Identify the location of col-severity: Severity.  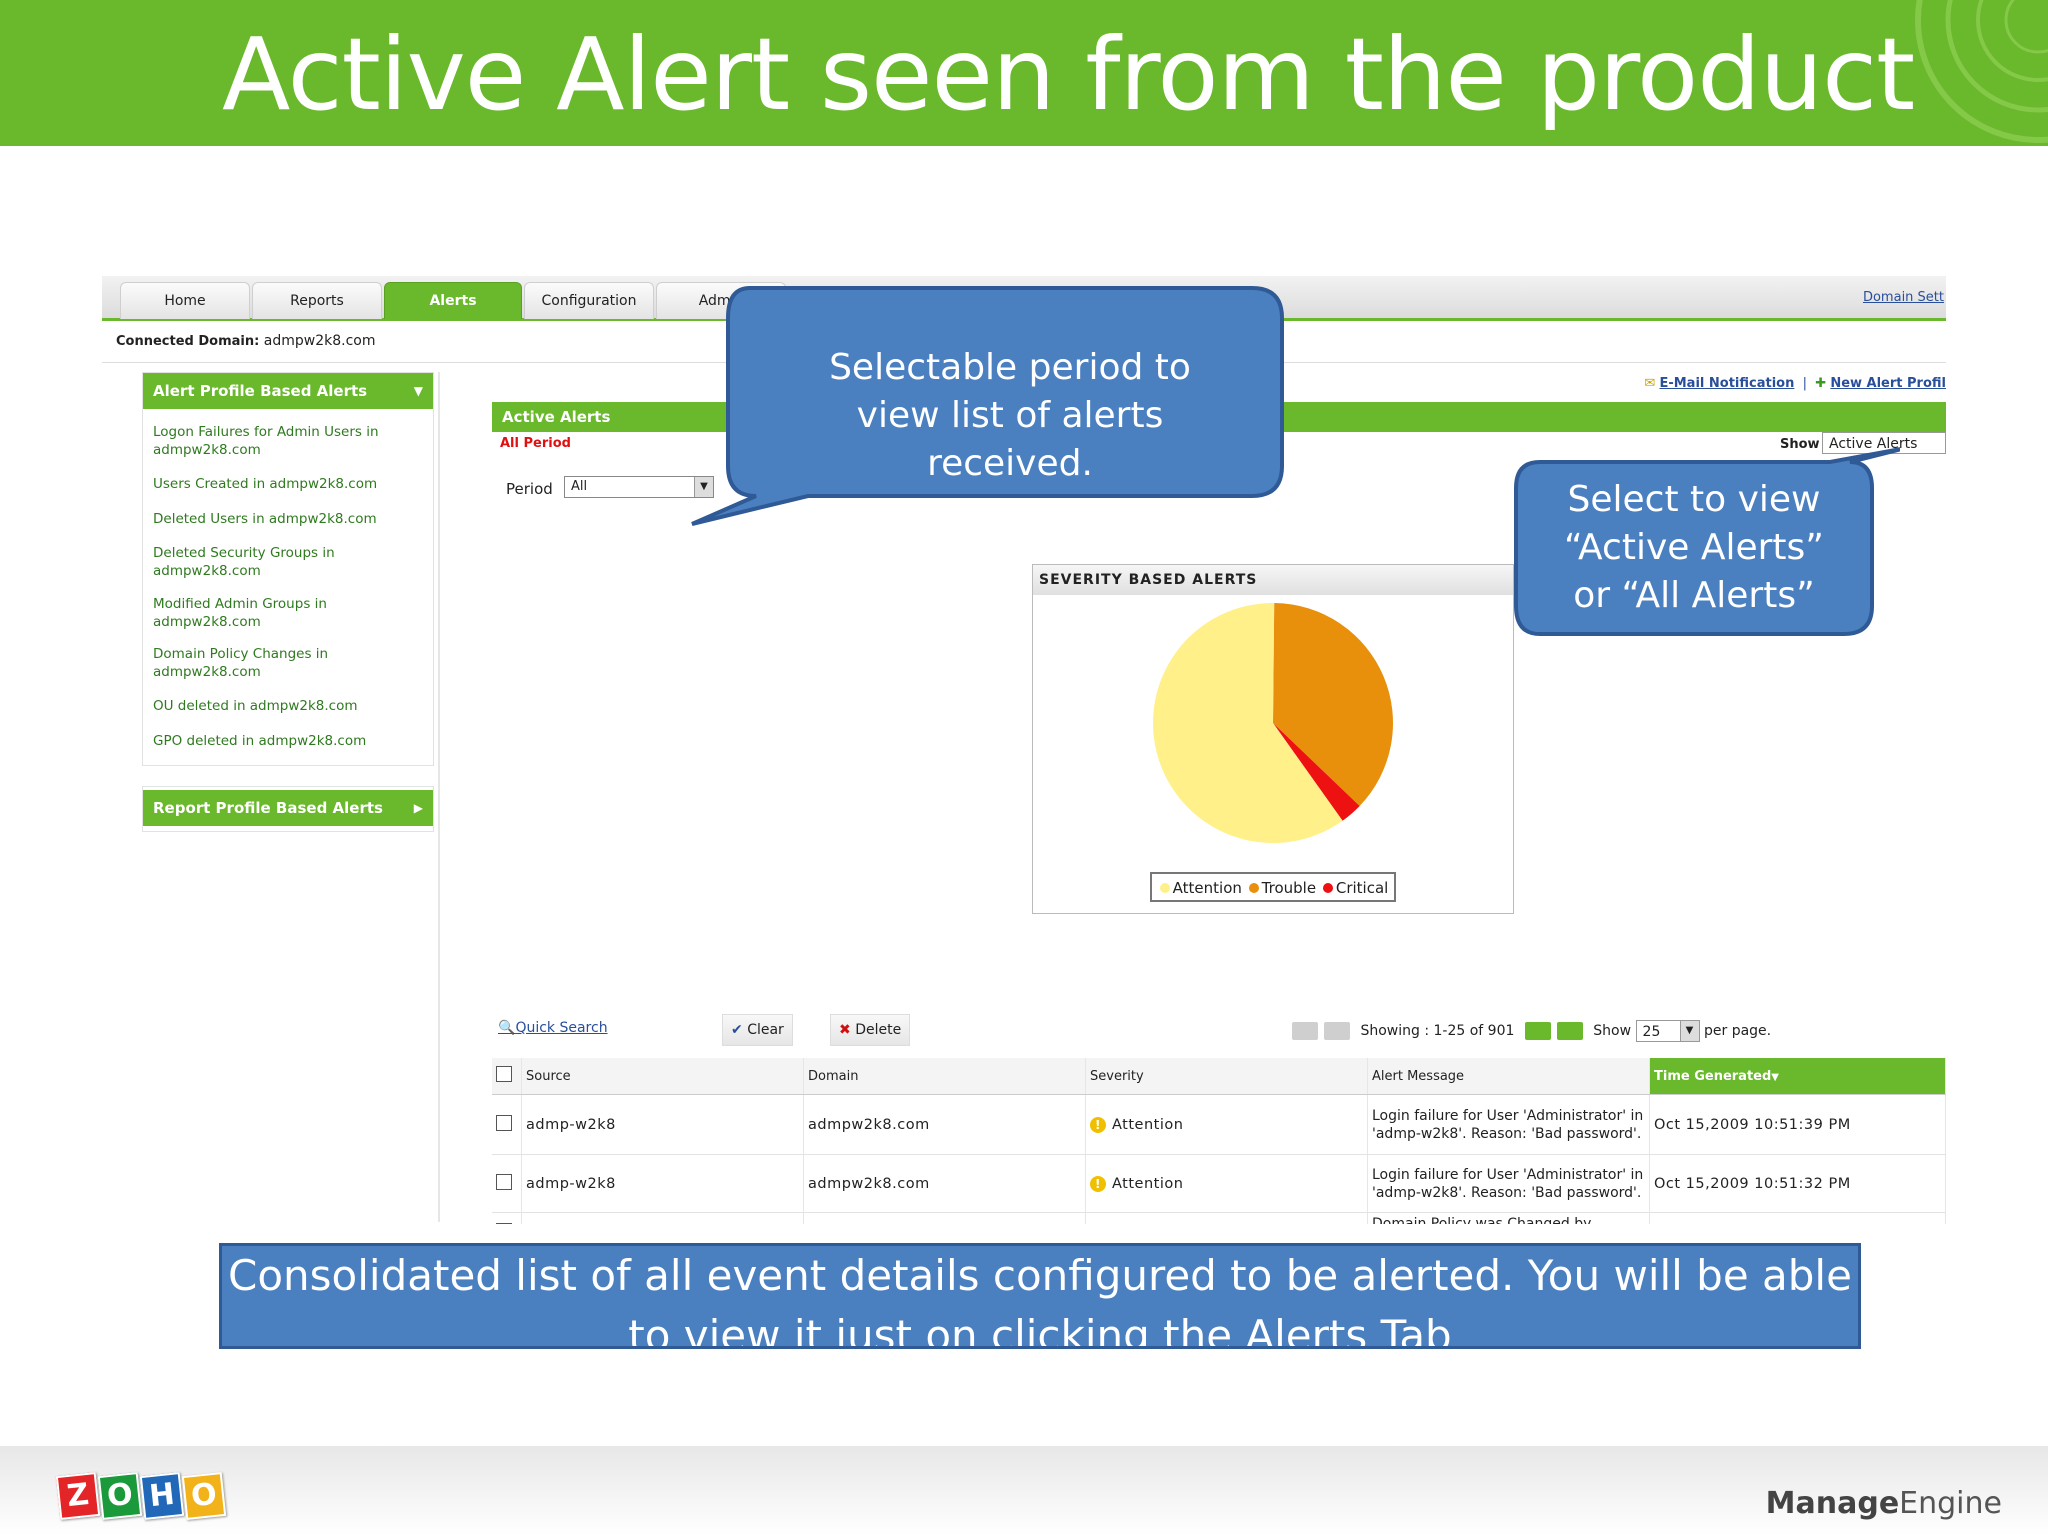
(1226, 1076).